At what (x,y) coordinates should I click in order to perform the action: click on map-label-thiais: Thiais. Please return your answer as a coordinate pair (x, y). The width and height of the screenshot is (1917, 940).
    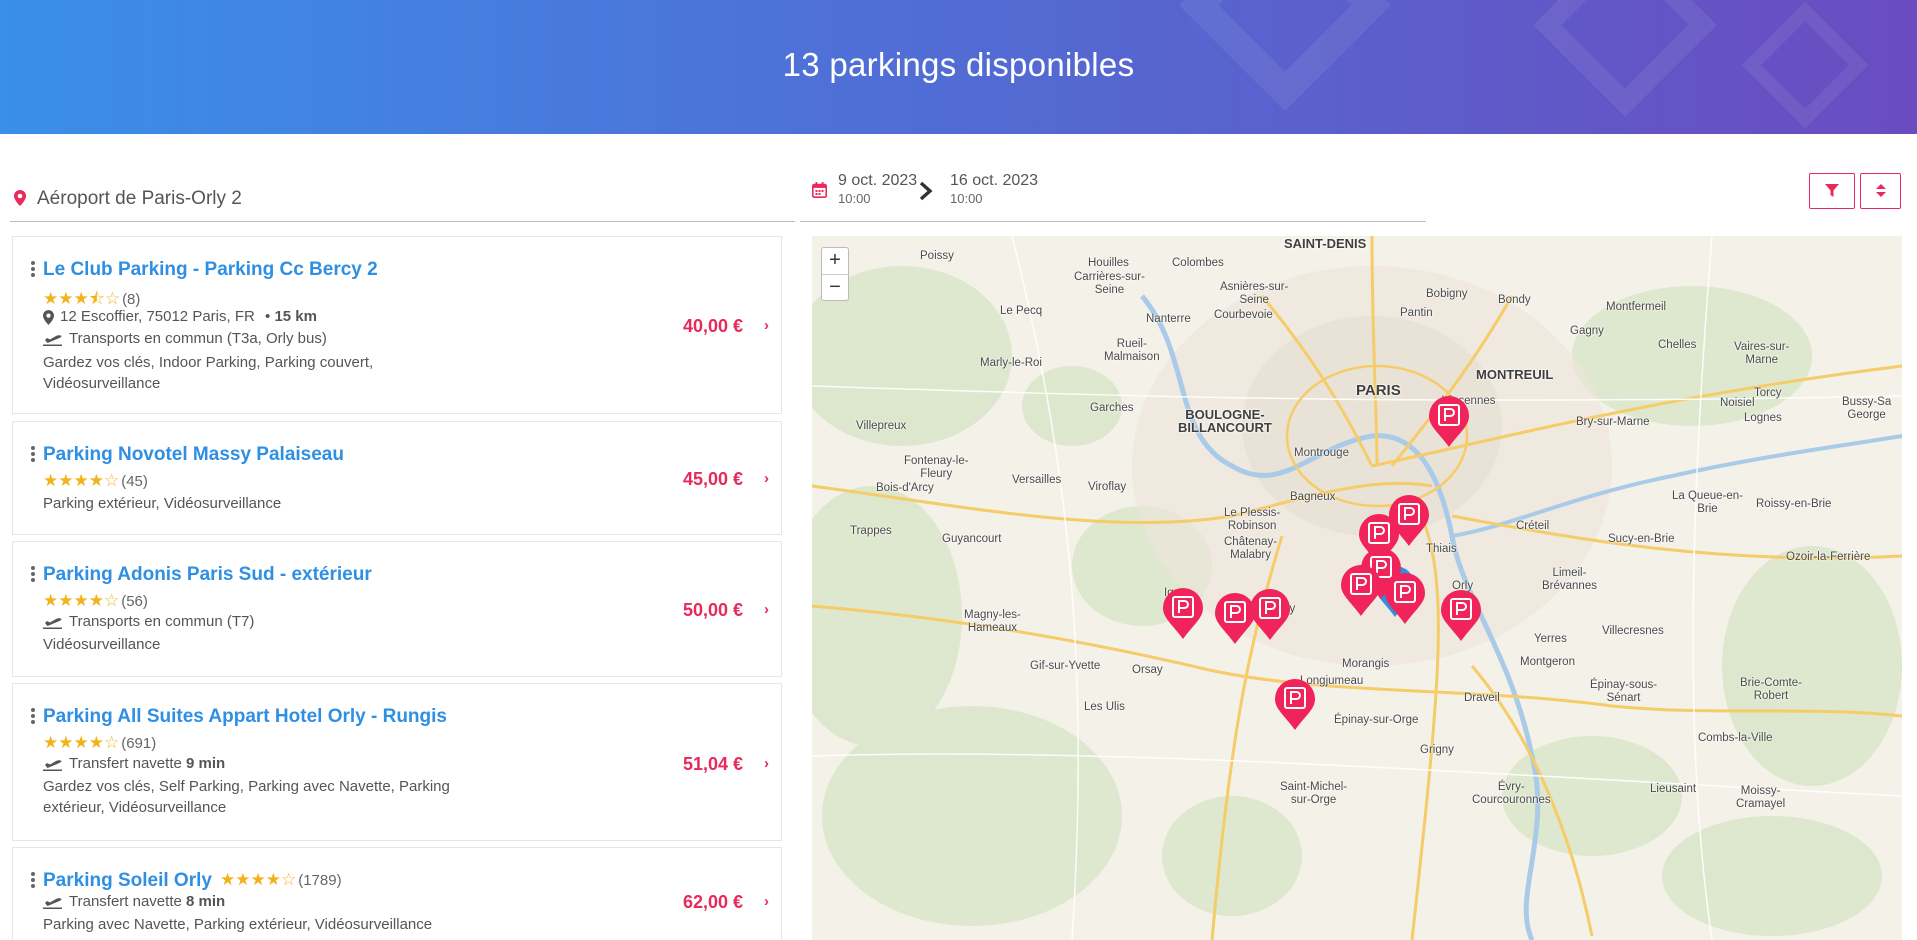
    Looking at the image, I should click on (1441, 549).